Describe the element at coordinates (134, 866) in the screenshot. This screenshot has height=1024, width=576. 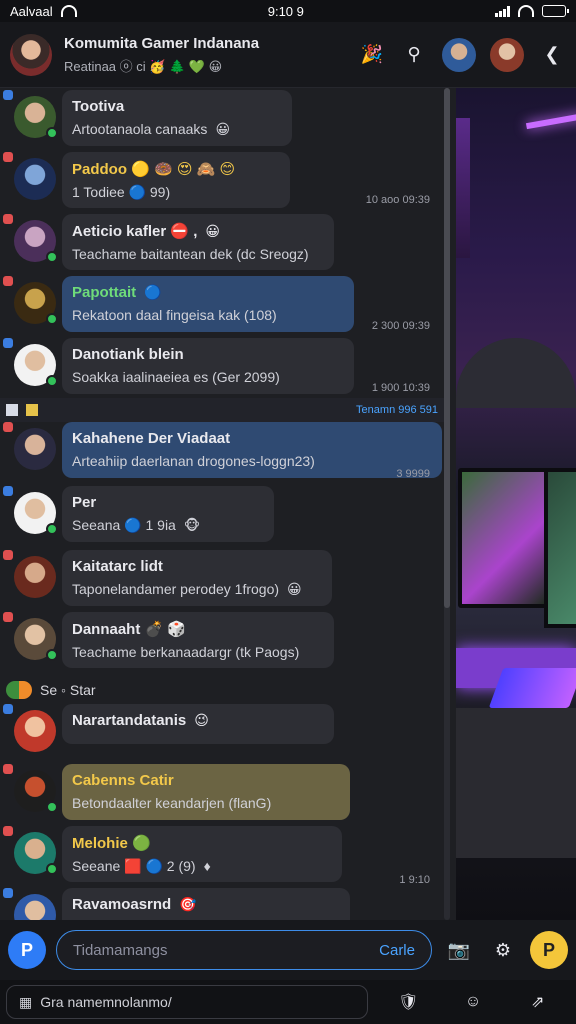
I see `message-snippet: Seeane 🟥 🔵 2 (9)` at that location.